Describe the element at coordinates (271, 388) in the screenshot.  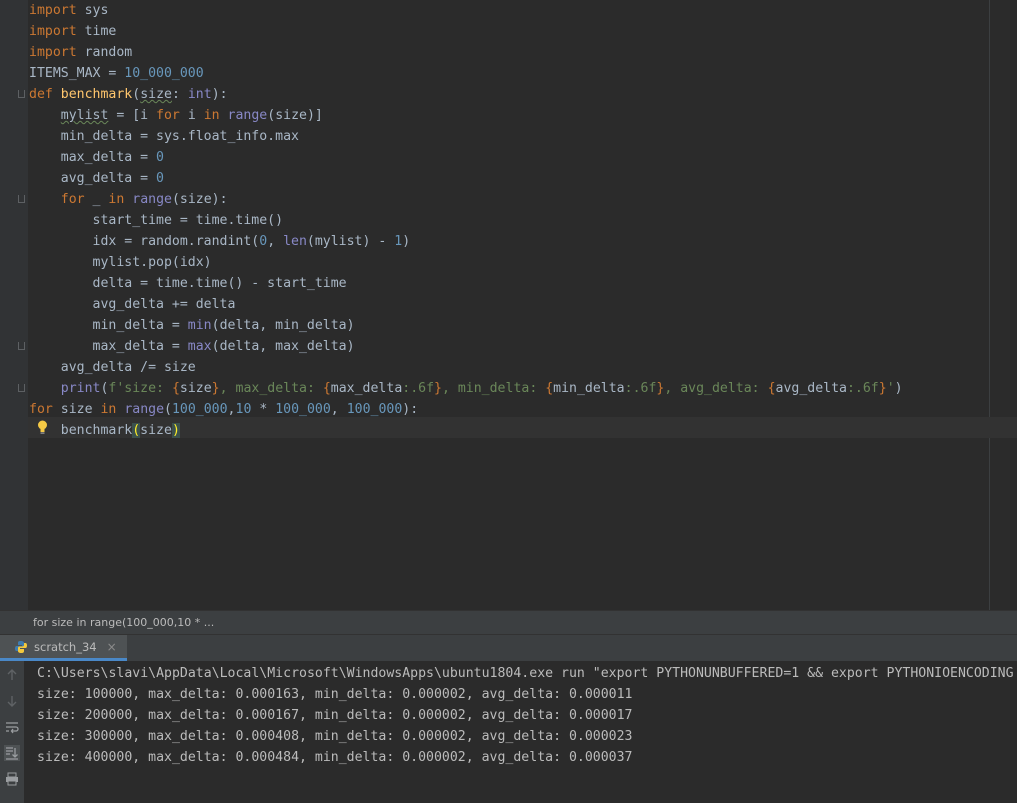
I see `code-token: , max_delta:` at that location.